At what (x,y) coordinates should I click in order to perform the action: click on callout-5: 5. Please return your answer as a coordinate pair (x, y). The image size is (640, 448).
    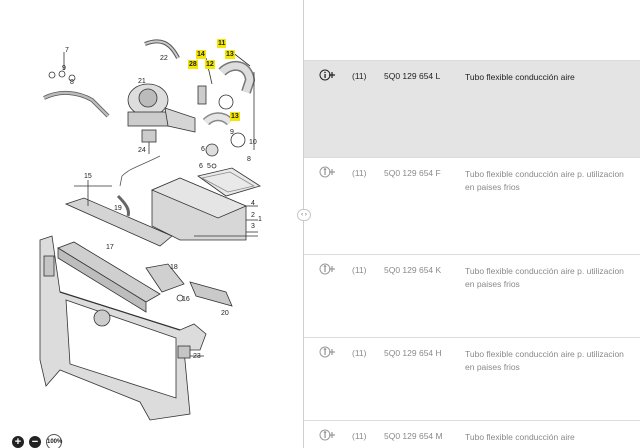
    Looking at the image, I should click on (209, 166).